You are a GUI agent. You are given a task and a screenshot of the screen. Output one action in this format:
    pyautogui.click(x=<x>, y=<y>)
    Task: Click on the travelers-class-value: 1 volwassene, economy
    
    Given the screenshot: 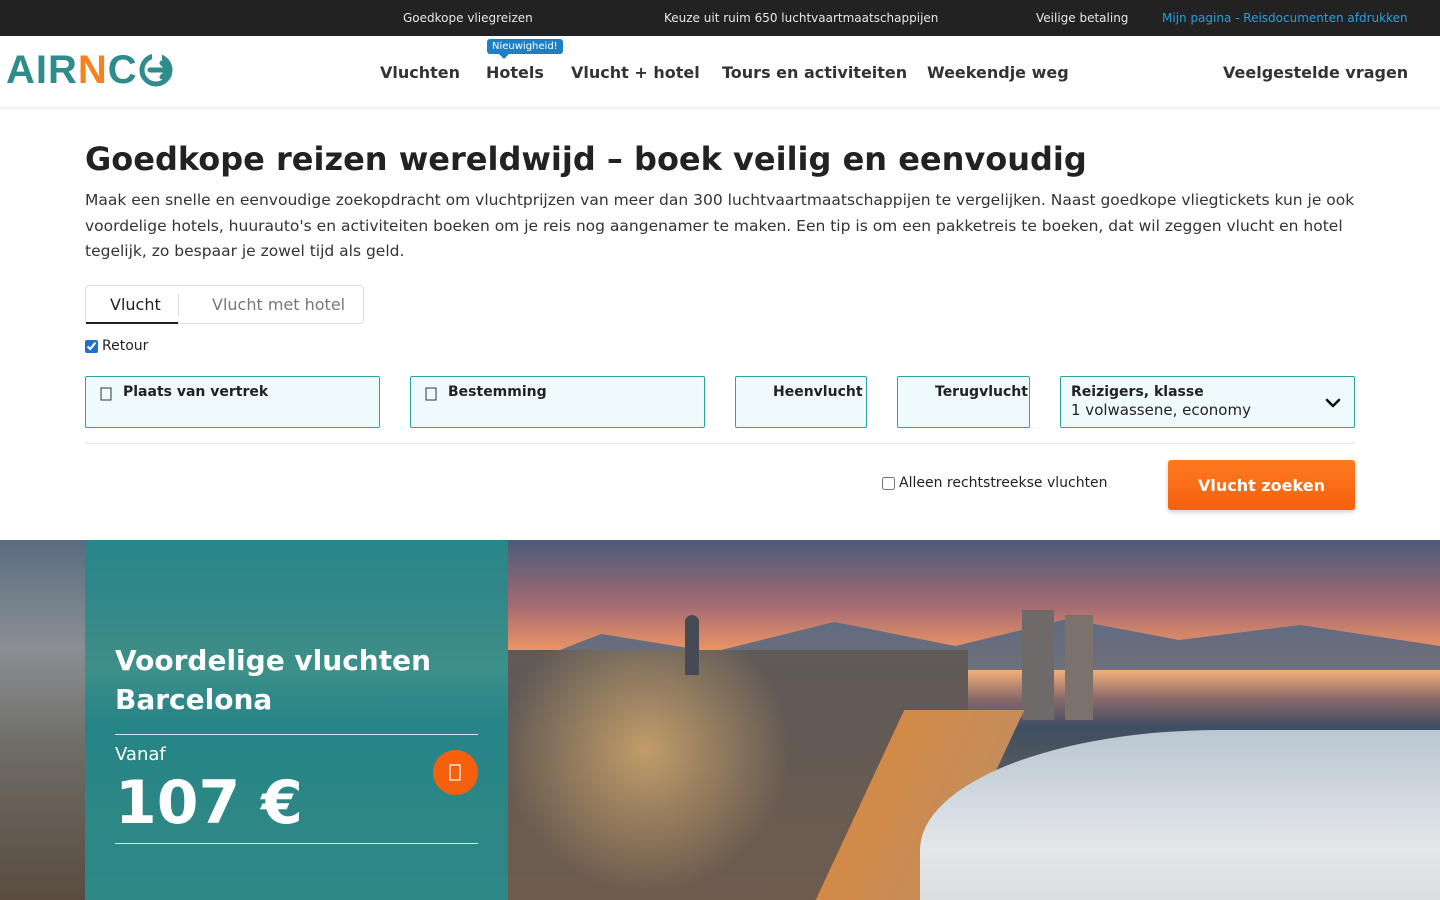 What is the action you would take?
    pyautogui.click(x=1161, y=410)
    